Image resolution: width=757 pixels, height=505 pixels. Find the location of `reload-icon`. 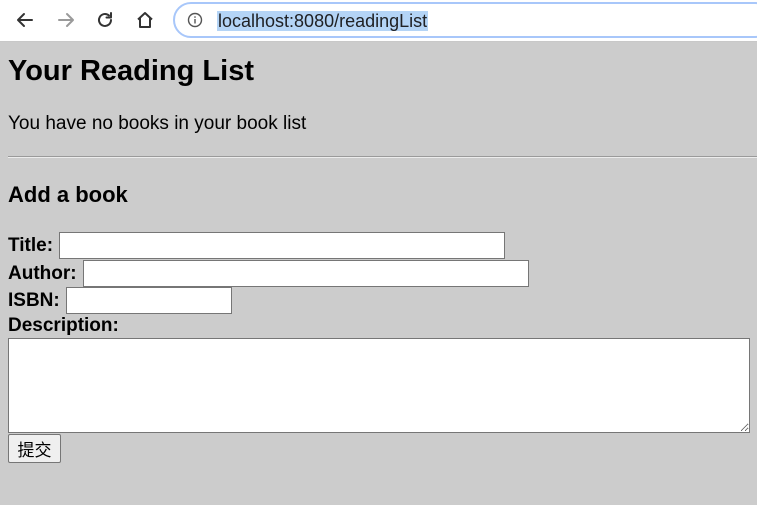

reload-icon is located at coordinates (105, 19).